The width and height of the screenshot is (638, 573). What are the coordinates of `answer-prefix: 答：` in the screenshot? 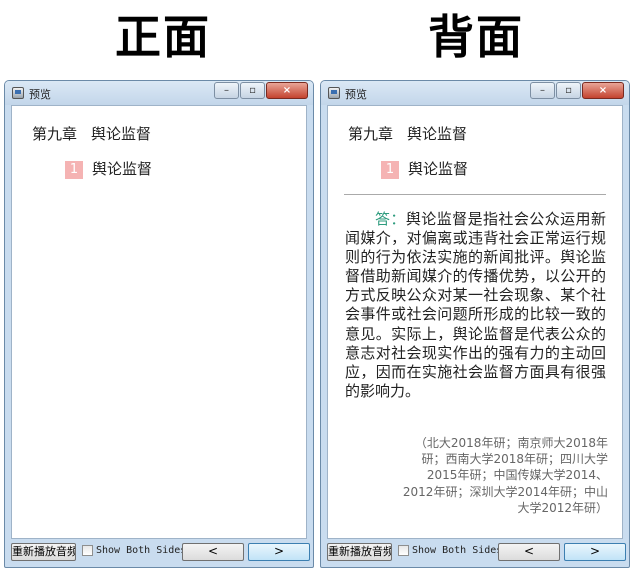 It's located at (390, 219).